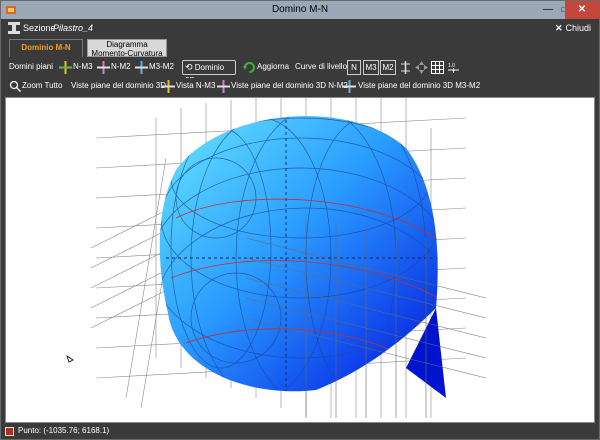  I want to click on plane-m3-m2-icon, so click(141, 67).